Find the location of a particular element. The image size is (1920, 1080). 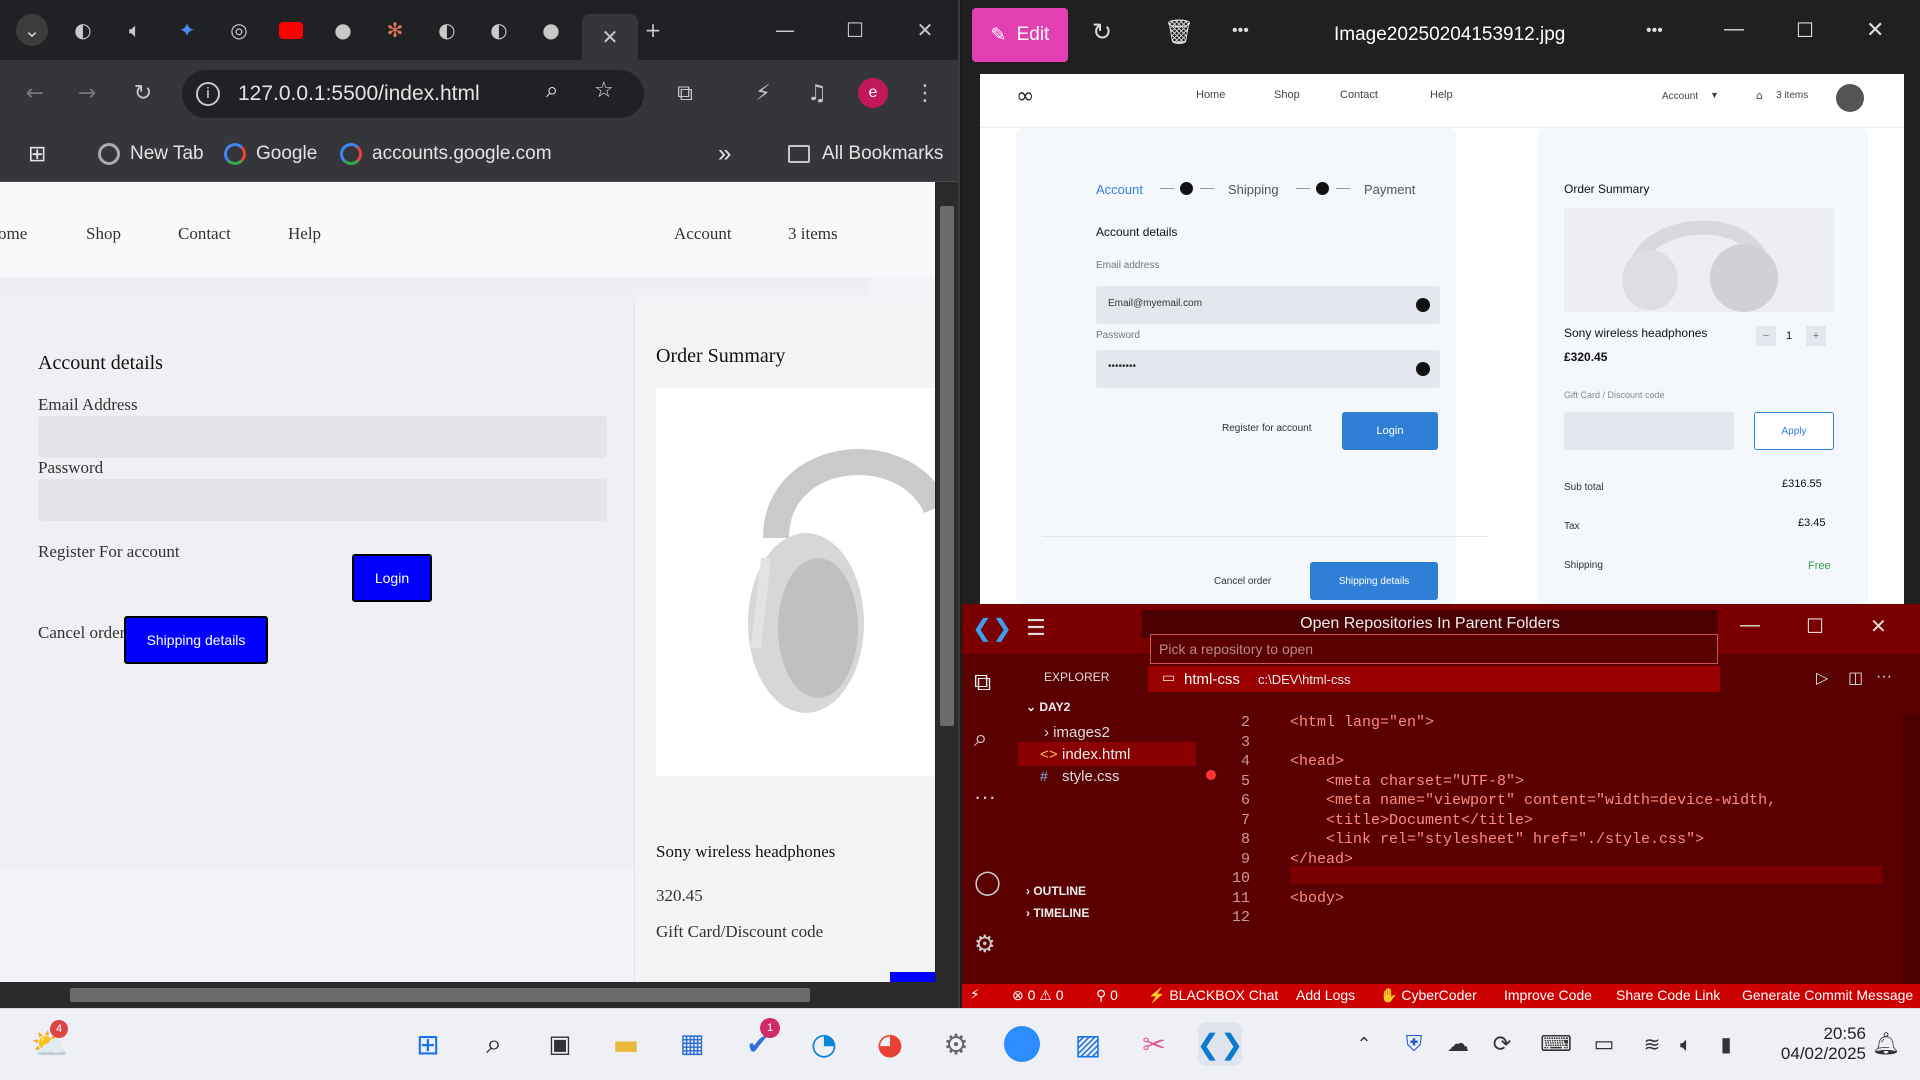

notifications-bell-icon: 🔔︎ is located at coordinates (1886, 1044).